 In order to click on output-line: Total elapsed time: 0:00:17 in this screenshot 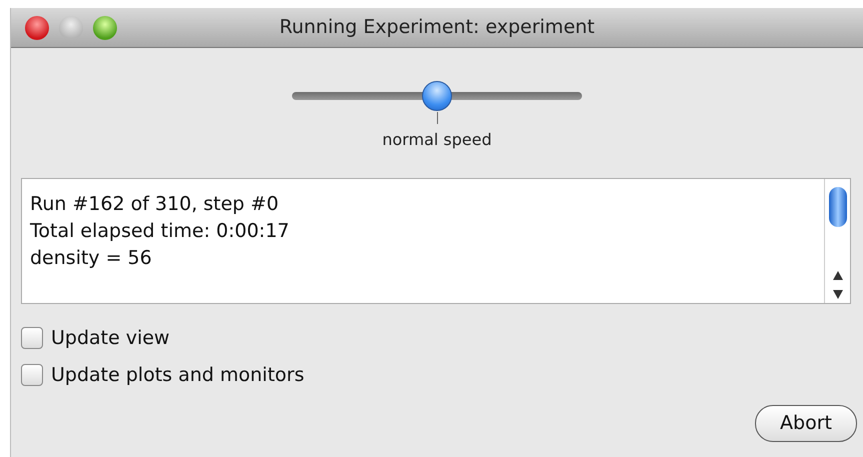, I will do `click(160, 231)`.